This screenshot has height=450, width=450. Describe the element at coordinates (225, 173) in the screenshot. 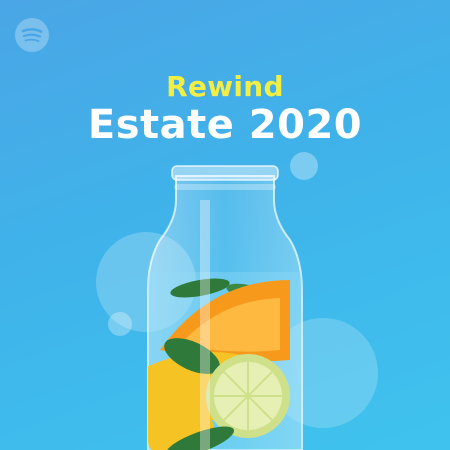

I see `bottle-rim` at that location.